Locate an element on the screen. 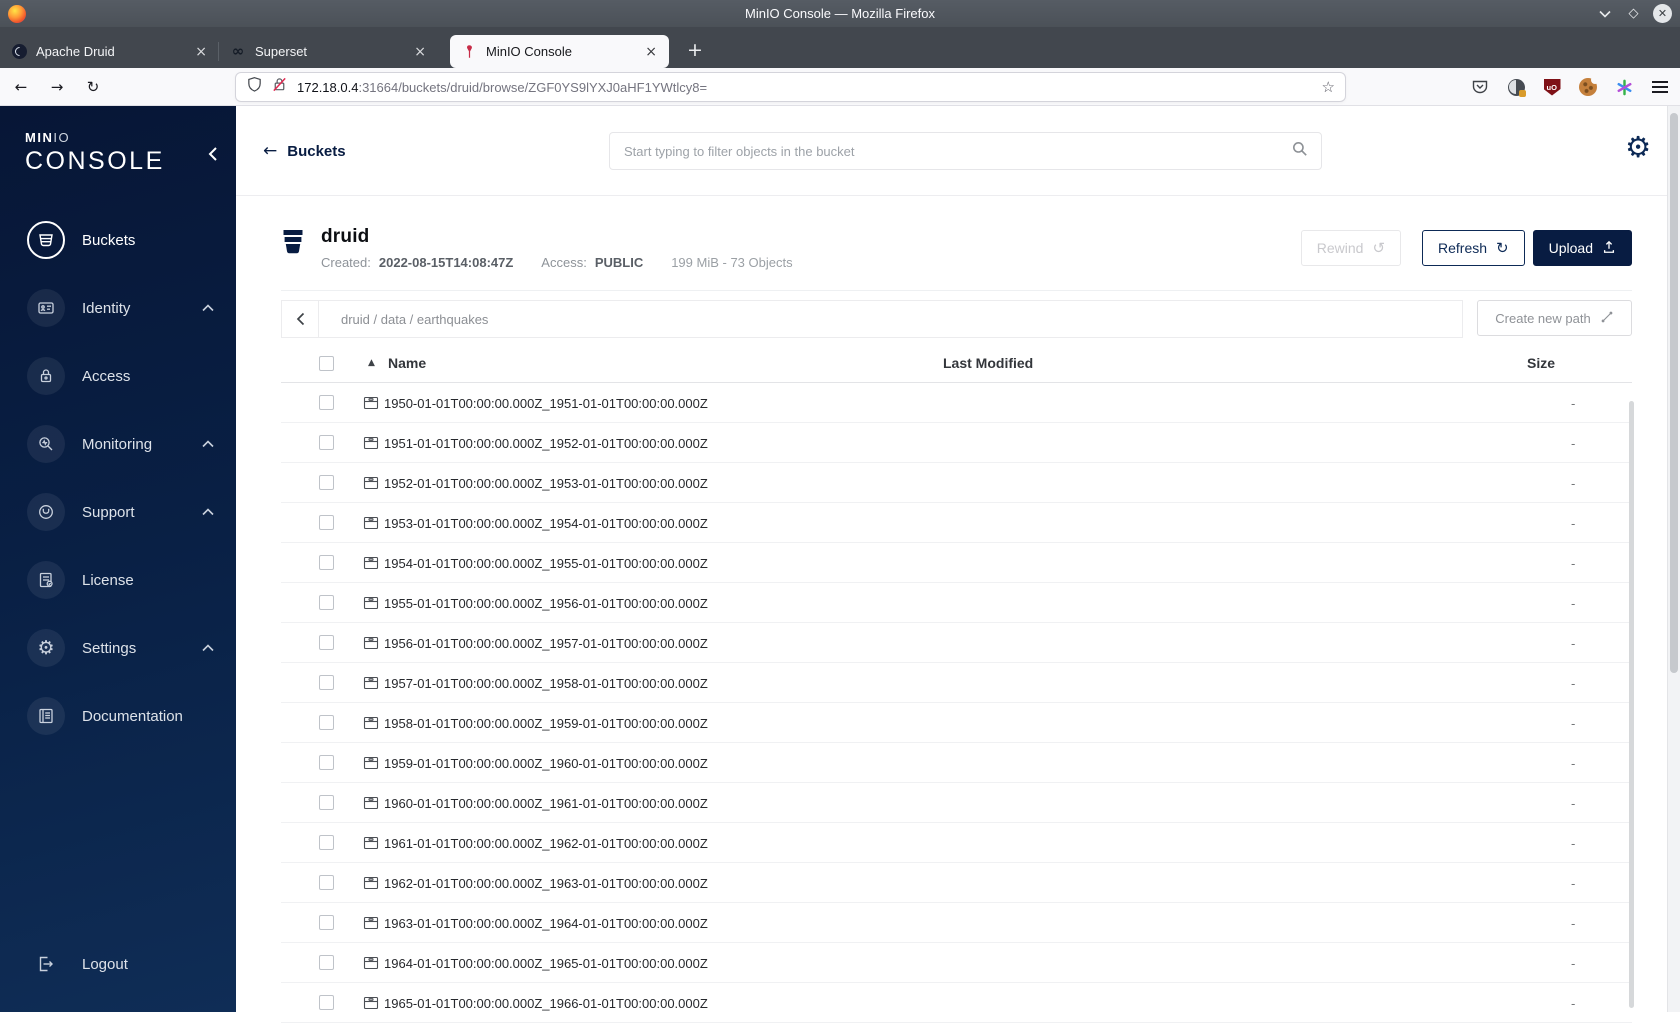  select-all-checkbox is located at coordinates (326, 363).